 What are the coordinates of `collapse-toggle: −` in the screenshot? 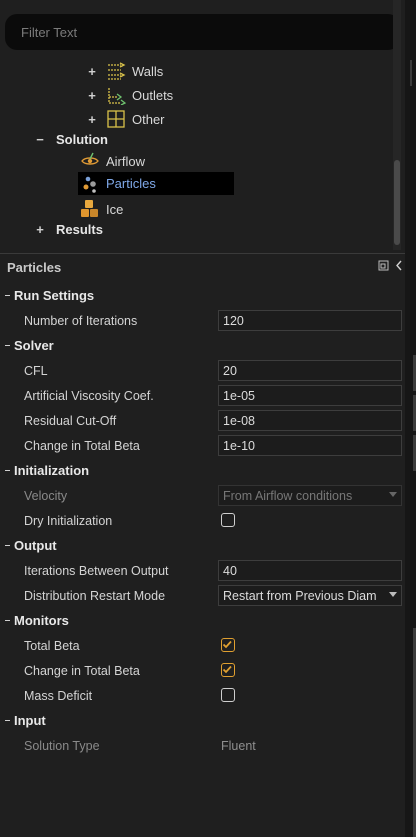 It's located at (40, 139).